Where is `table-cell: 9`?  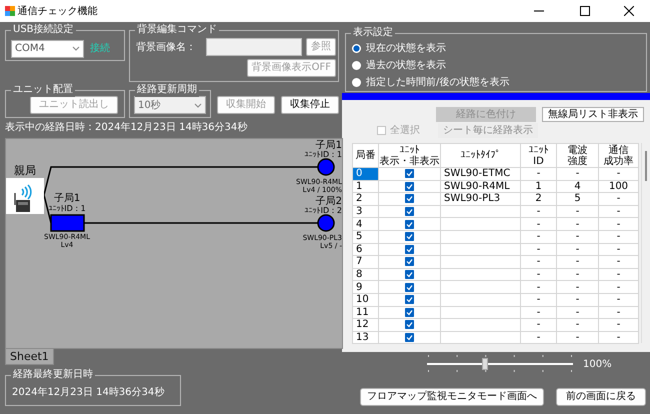
table-cell: 9 is located at coordinates (365, 287).